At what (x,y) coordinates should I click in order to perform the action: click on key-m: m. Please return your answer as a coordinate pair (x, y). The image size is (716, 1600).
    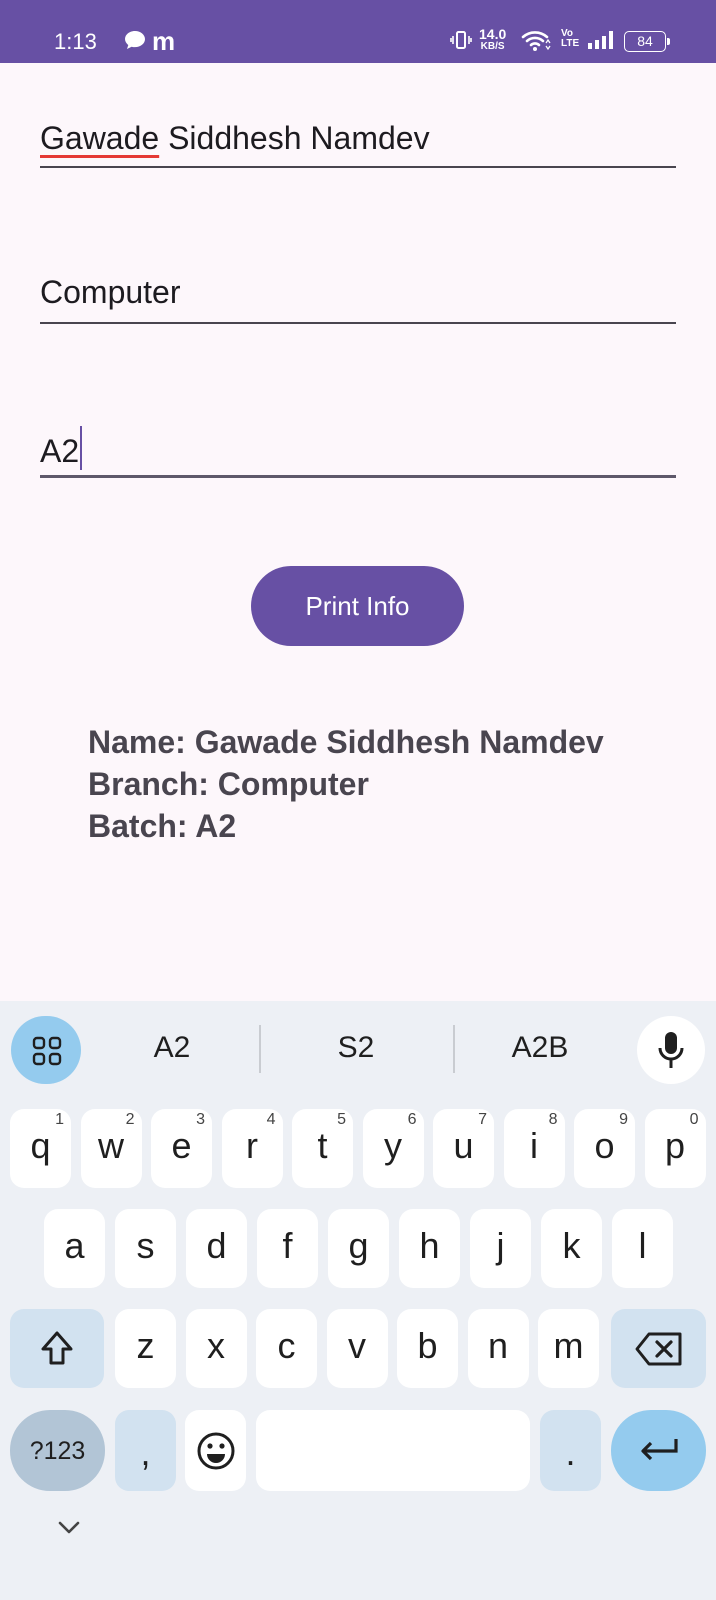
    Looking at the image, I should click on (568, 1348).